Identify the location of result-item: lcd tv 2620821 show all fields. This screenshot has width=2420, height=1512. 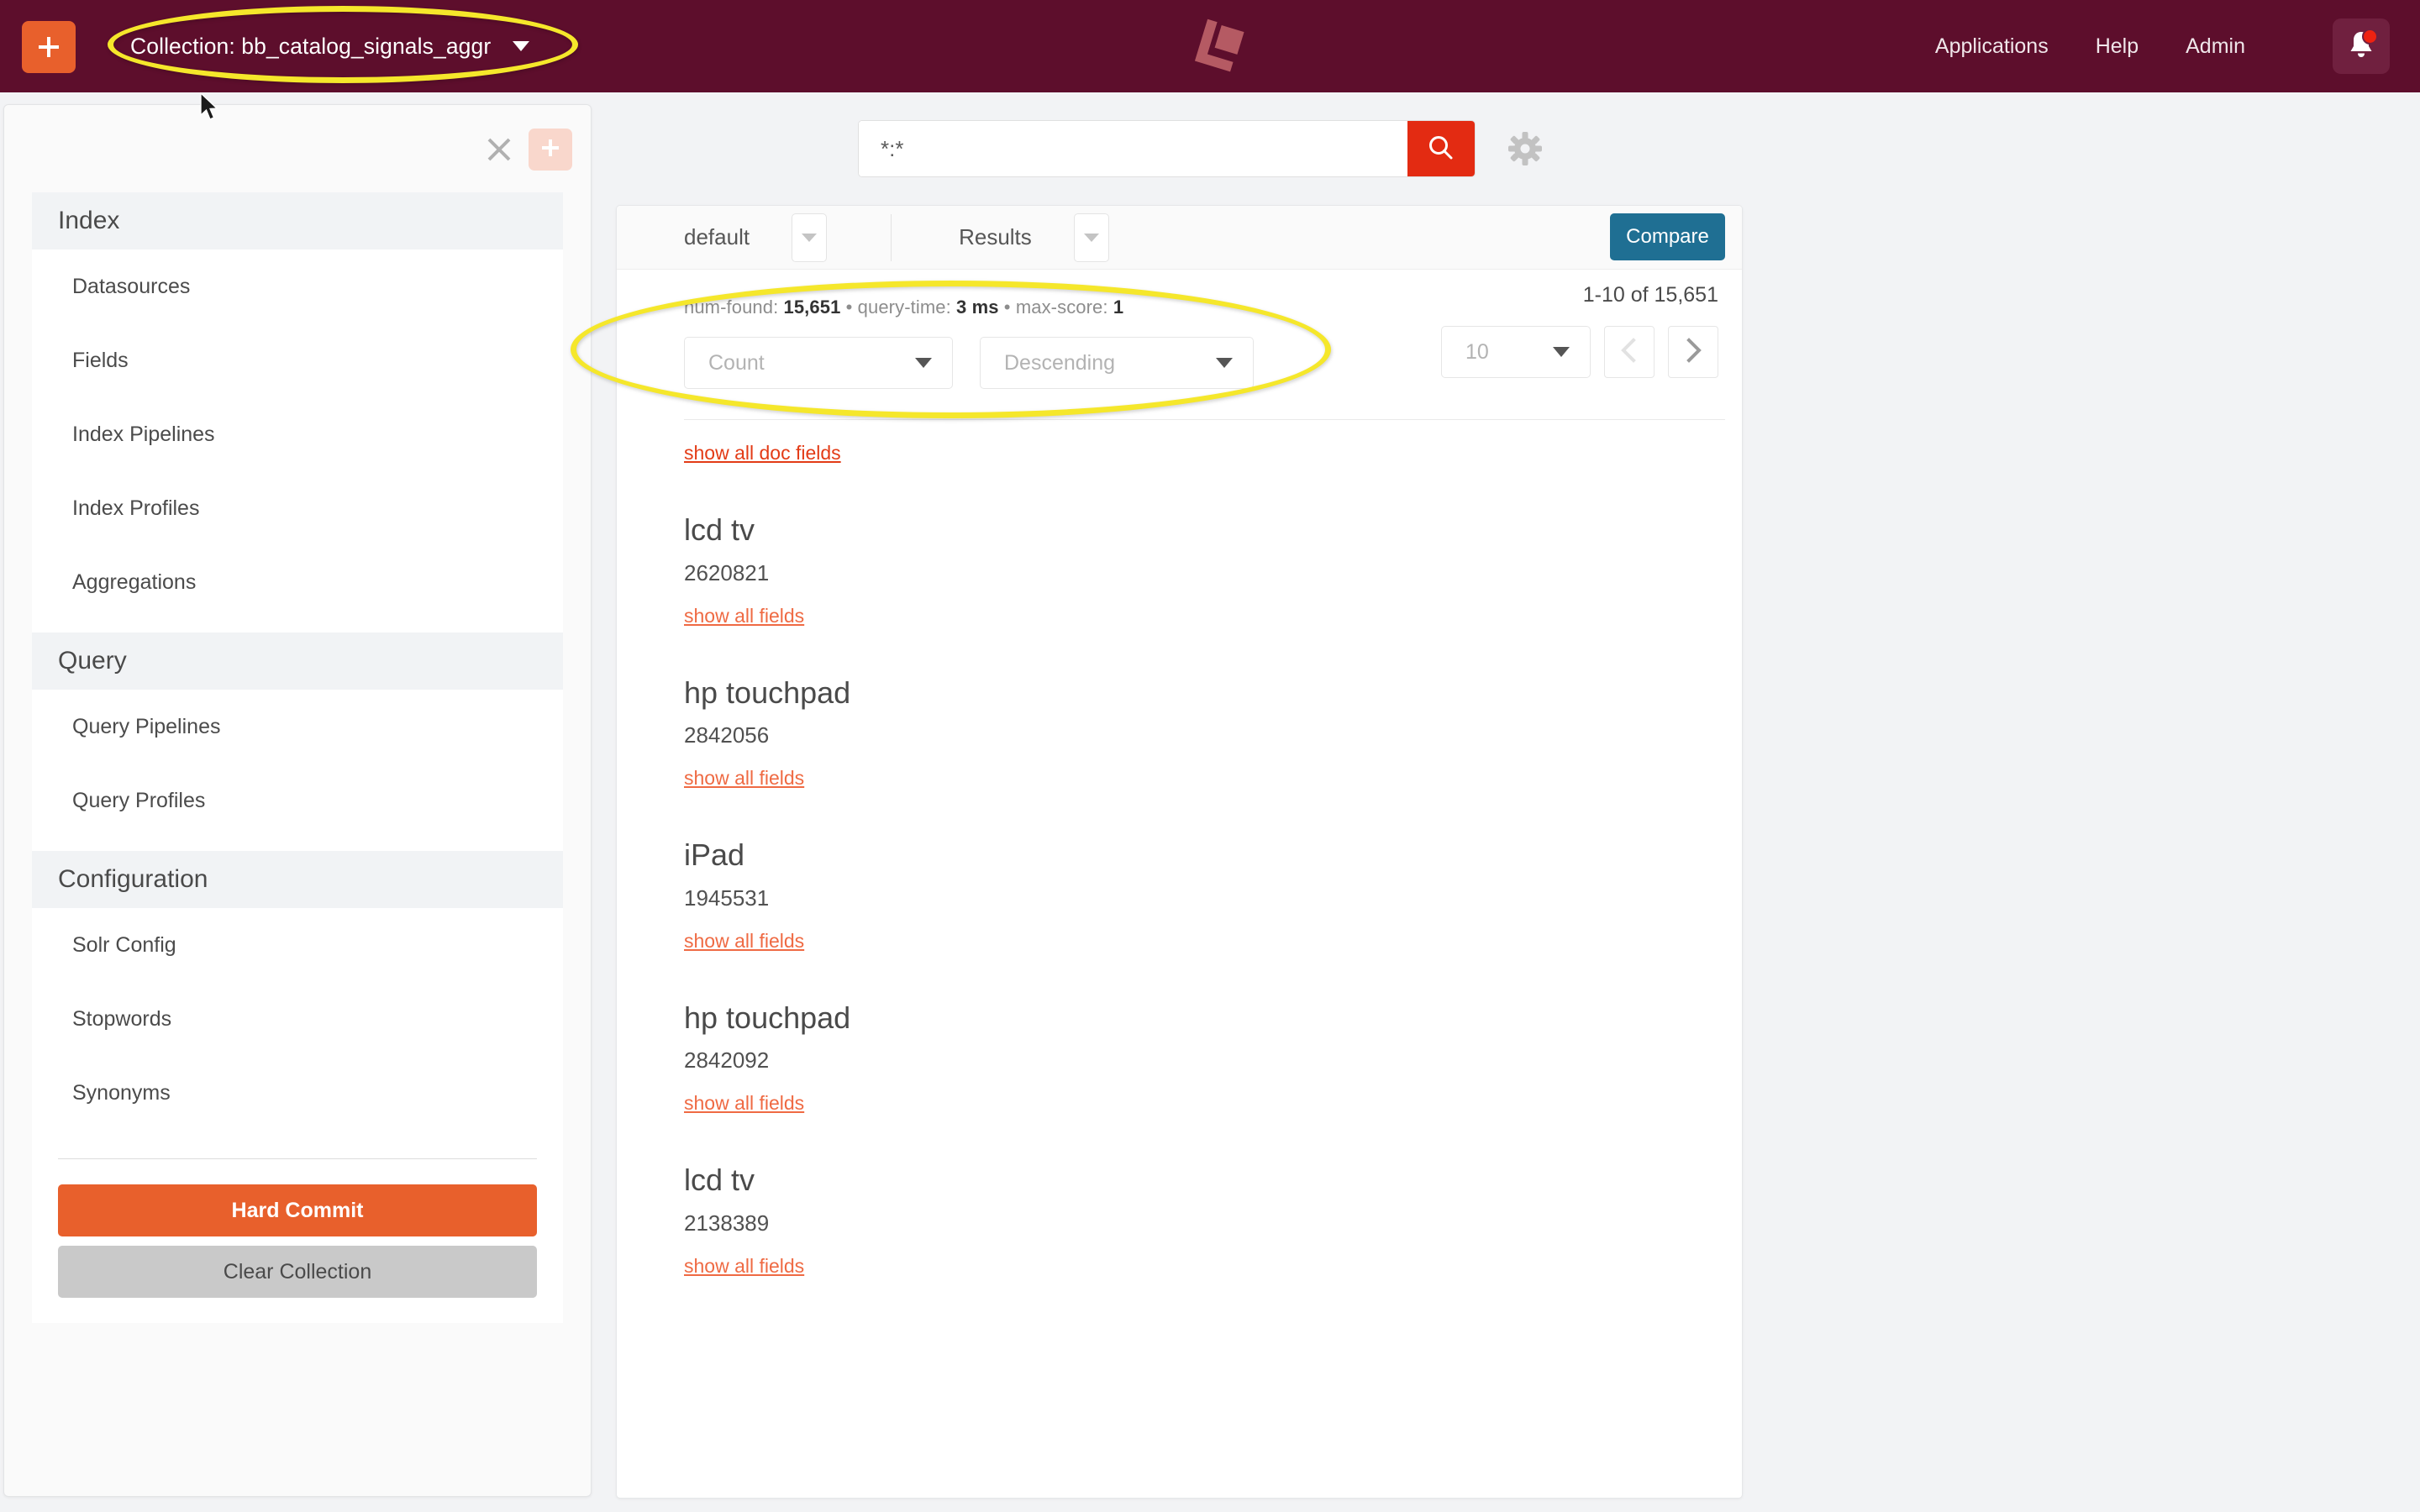
(1213, 546).